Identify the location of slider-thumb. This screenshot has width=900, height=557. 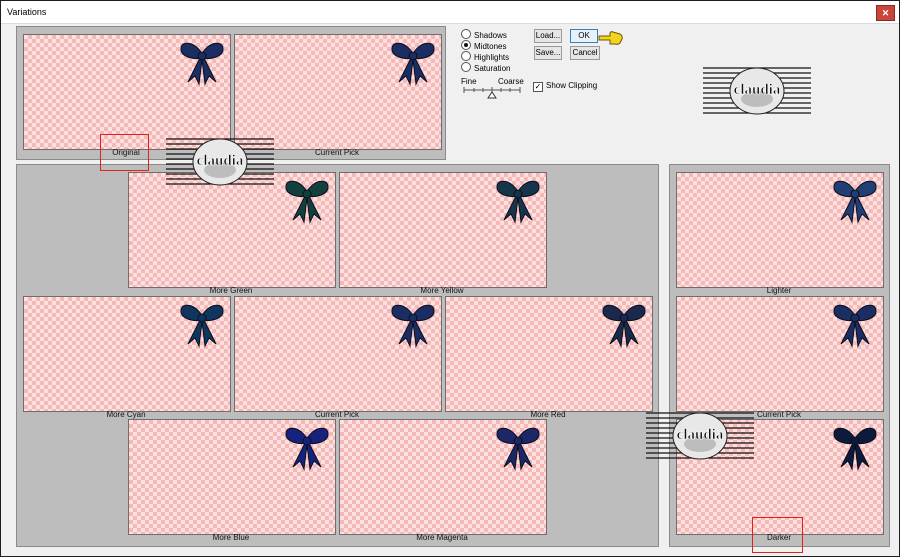
(492, 95).